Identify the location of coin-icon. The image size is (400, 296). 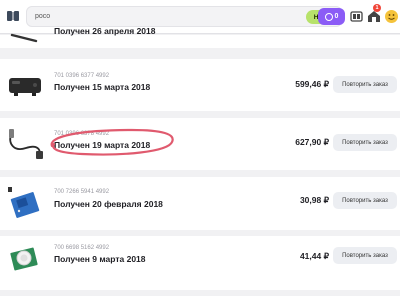
(328, 16).